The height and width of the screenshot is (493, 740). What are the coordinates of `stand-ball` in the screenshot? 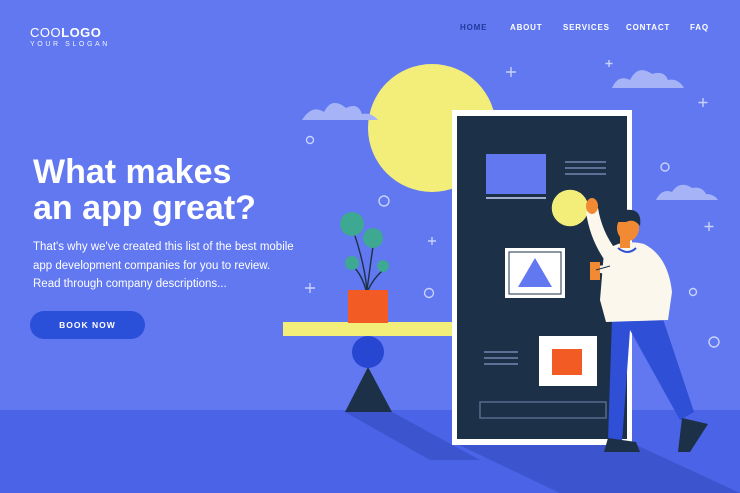 It's located at (368, 352).